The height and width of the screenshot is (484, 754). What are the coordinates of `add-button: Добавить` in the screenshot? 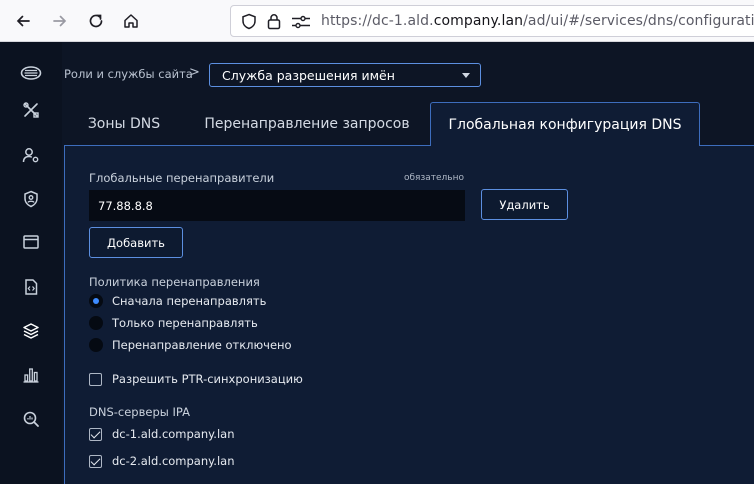 It's located at (136, 242).